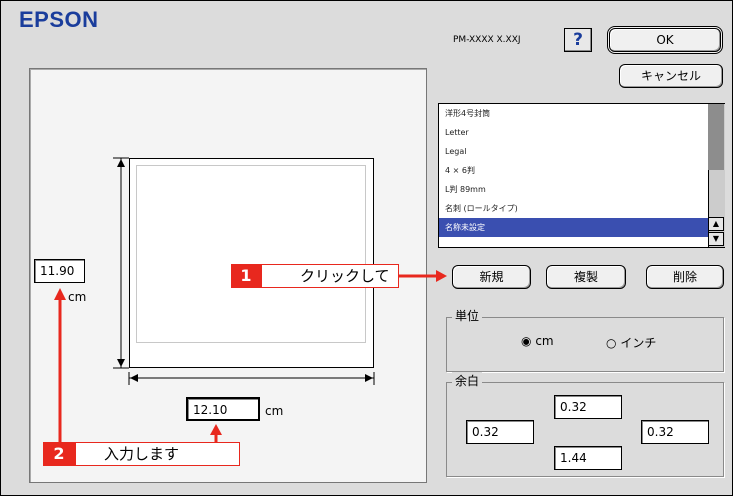 Image resolution: width=733 pixels, height=497 pixels. I want to click on delete-button: 削除, so click(685, 277).